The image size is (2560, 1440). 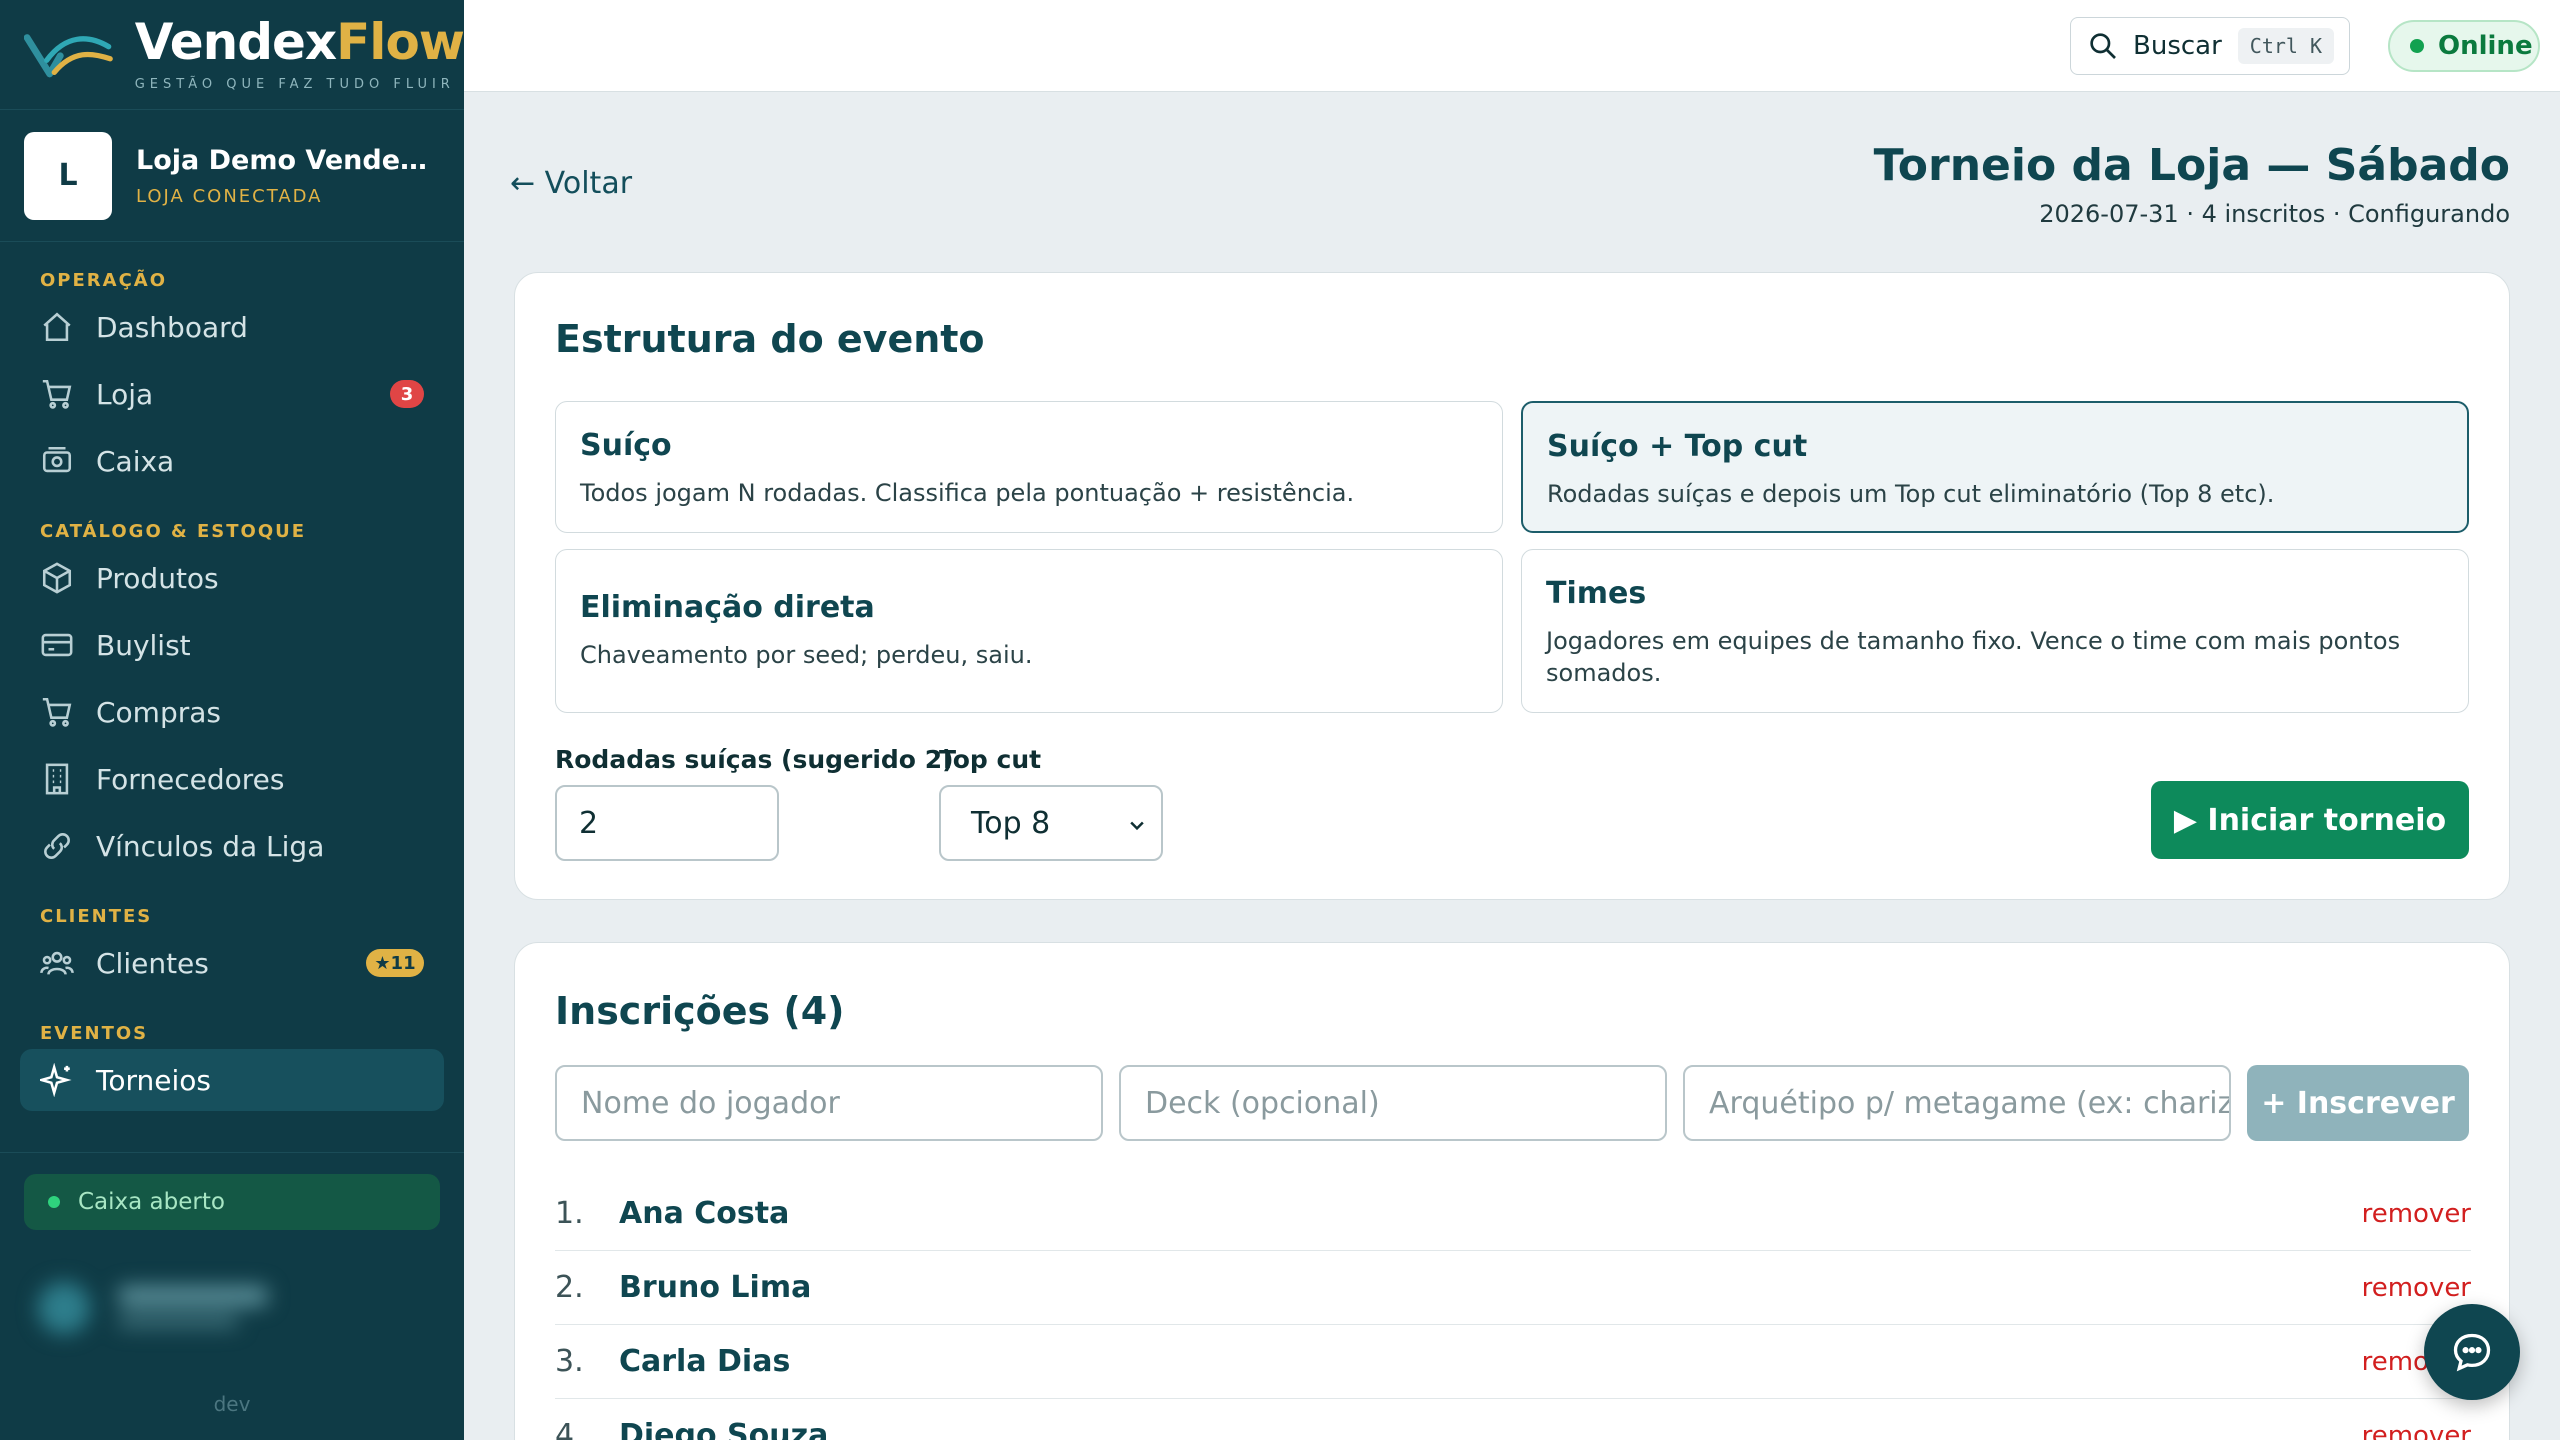 What do you see at coordinates (2417, 46) in the screenshot?
I see `online-dot` at bounding box center [2417, 46].